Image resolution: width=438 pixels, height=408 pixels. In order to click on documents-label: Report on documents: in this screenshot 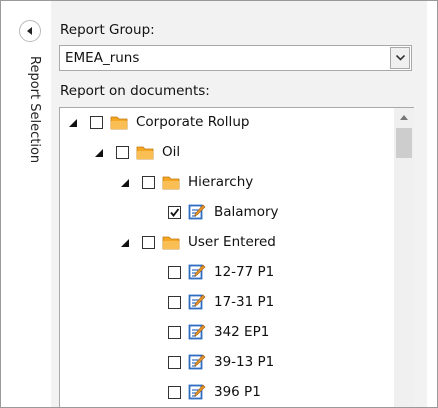, I will do `click(135, 91)`.